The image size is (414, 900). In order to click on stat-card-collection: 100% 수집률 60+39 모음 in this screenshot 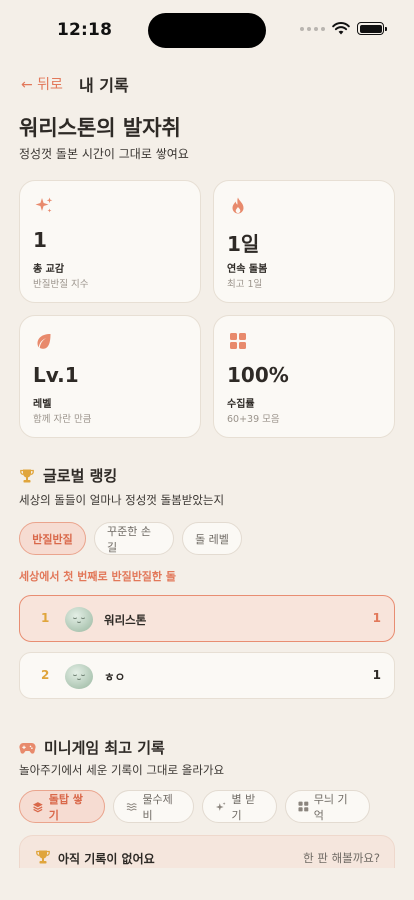, I will do `click(304, 376)`.